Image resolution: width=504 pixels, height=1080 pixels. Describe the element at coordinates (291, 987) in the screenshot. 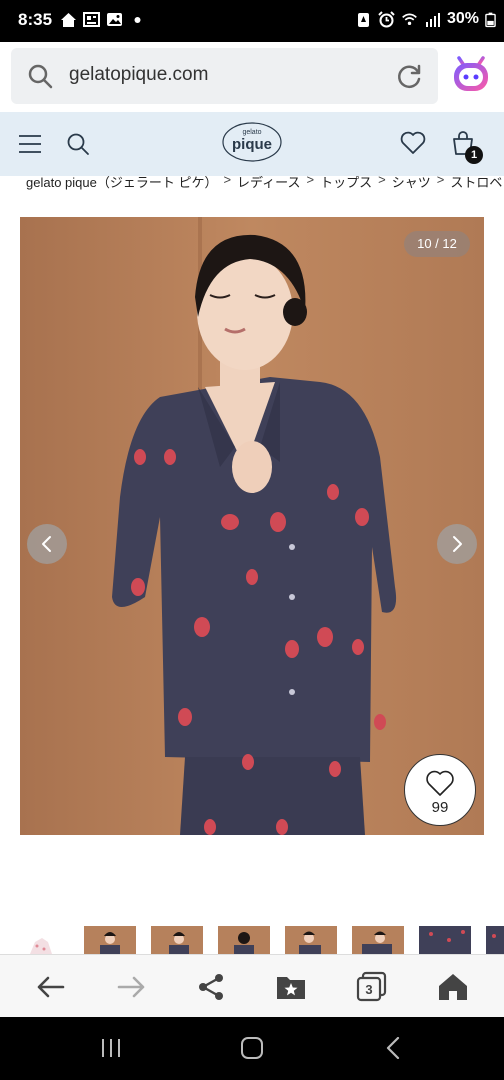

I see `bookmarks-icon` at that location.